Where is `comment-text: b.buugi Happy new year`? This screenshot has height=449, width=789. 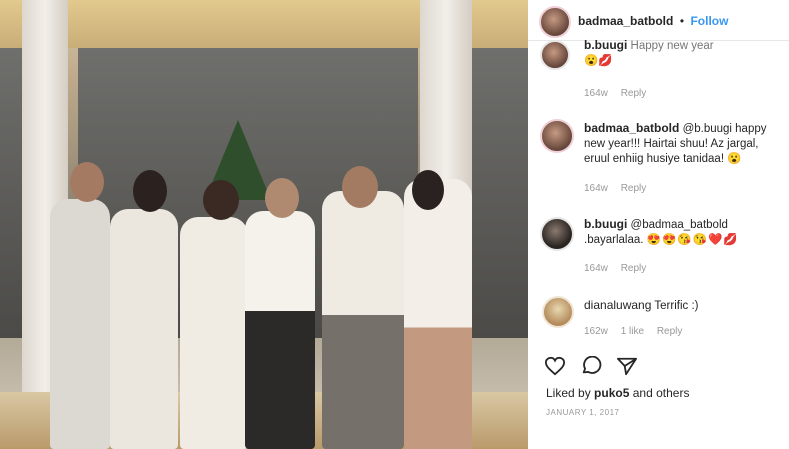
comment-text: b.buugi Happy new year is located at coordinates (649, 46).